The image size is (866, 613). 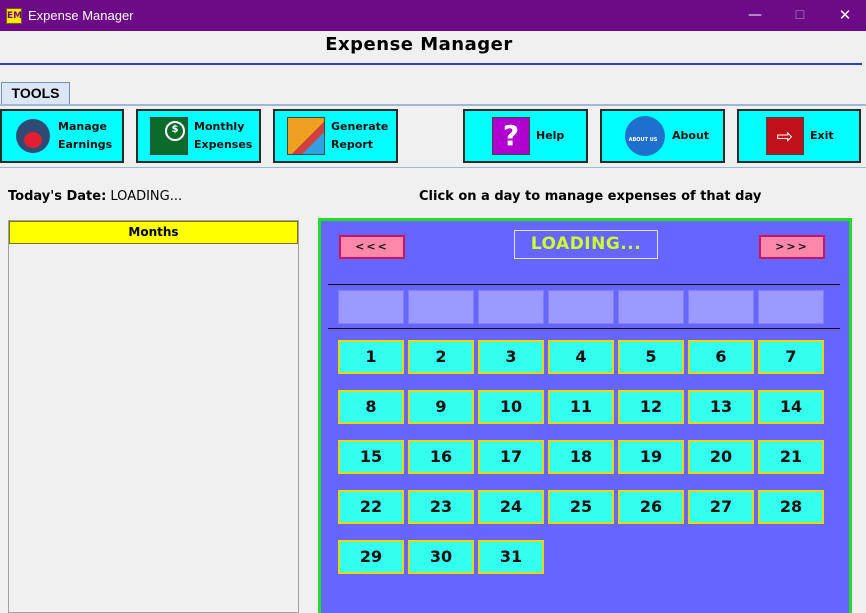 What do you see at coordinates (33, 136) in the screenshot?
I see `piggy-bank-icon` at bounding box center [33, 136].